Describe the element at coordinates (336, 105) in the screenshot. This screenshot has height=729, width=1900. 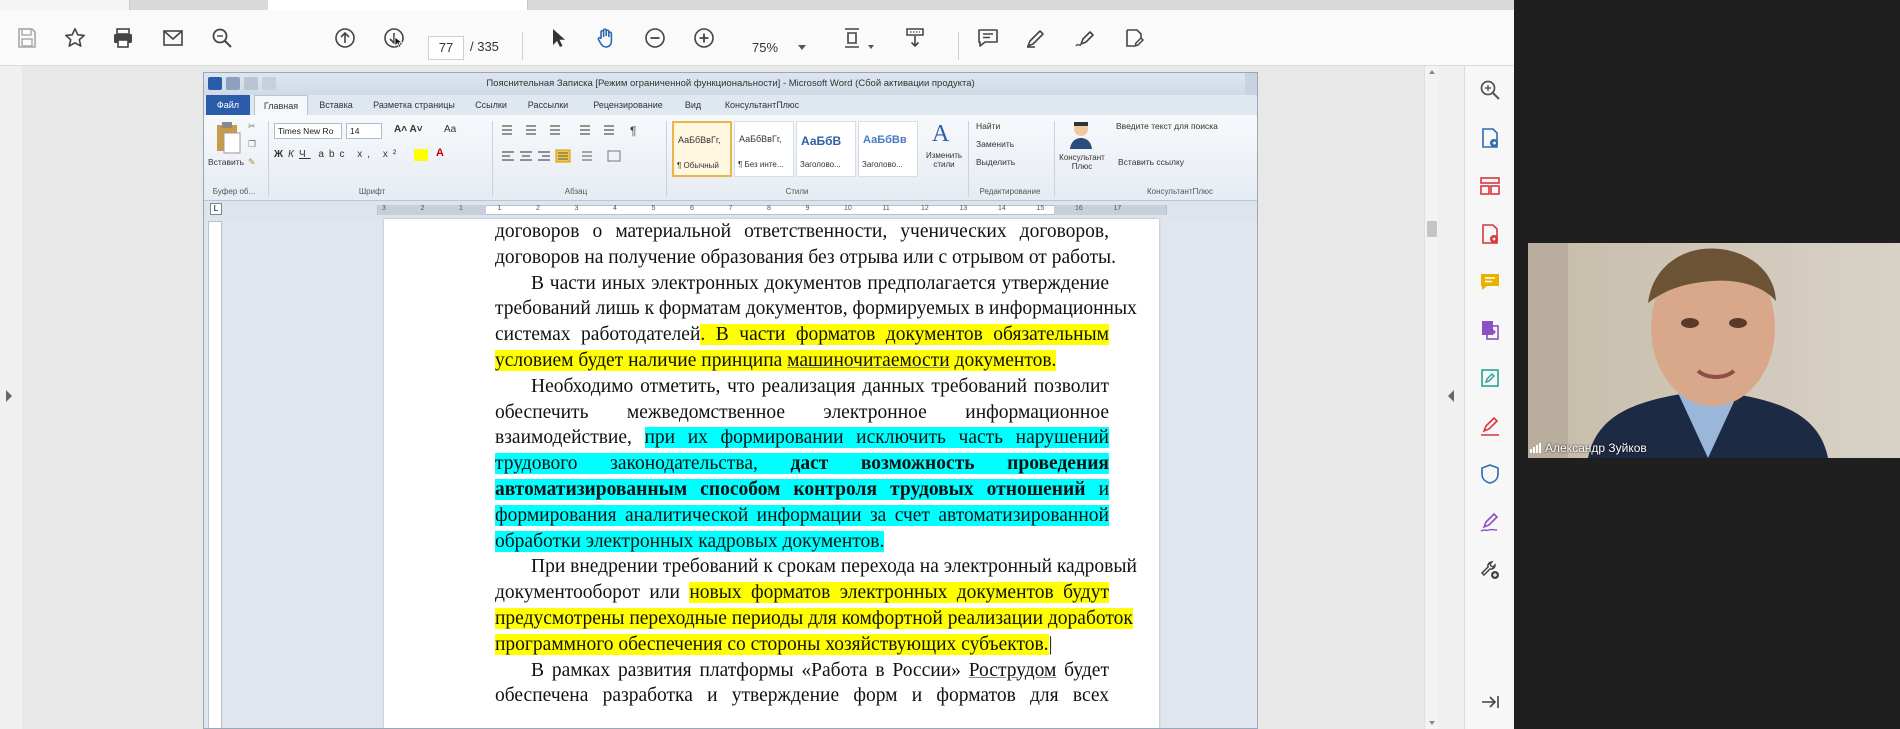
I see `word-tab-insert: Вставка` at that location.